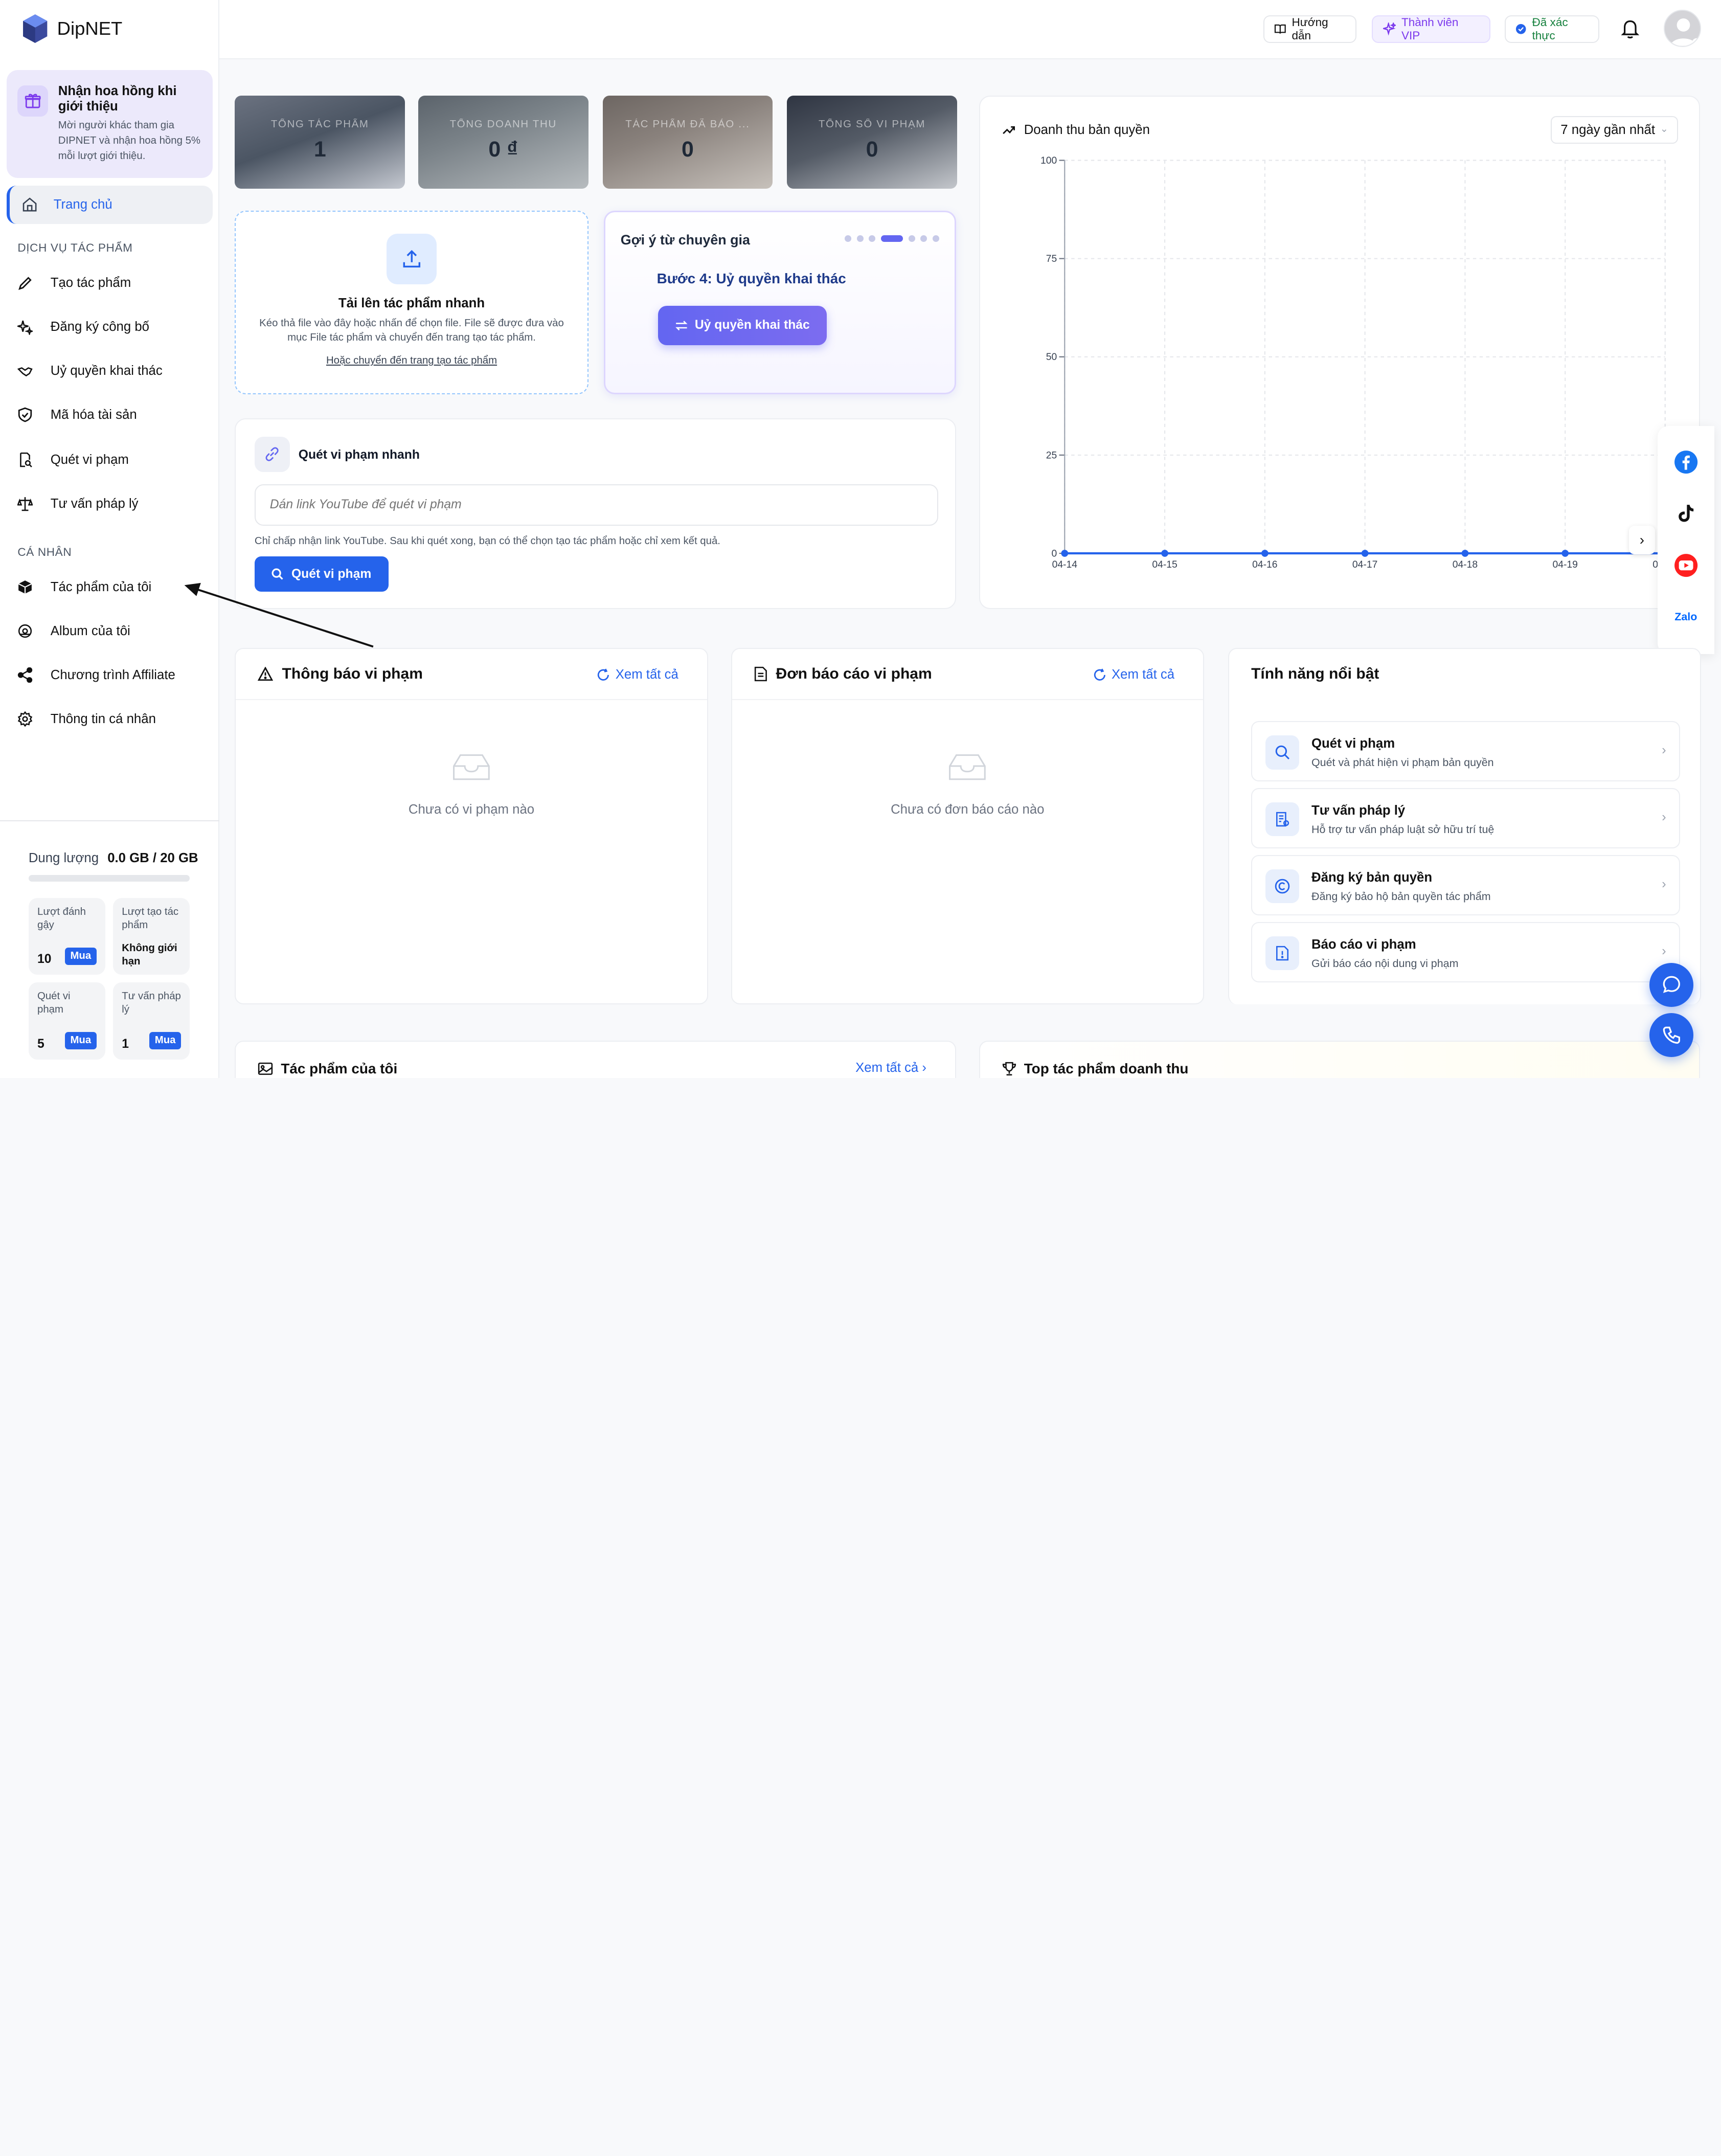 The width and height of the screenshot is (1721, 2156). Describe the element at coordinates (1134, 674) in the screenshot. I see `reports-see-all-link: Xem tất cả` at that location.